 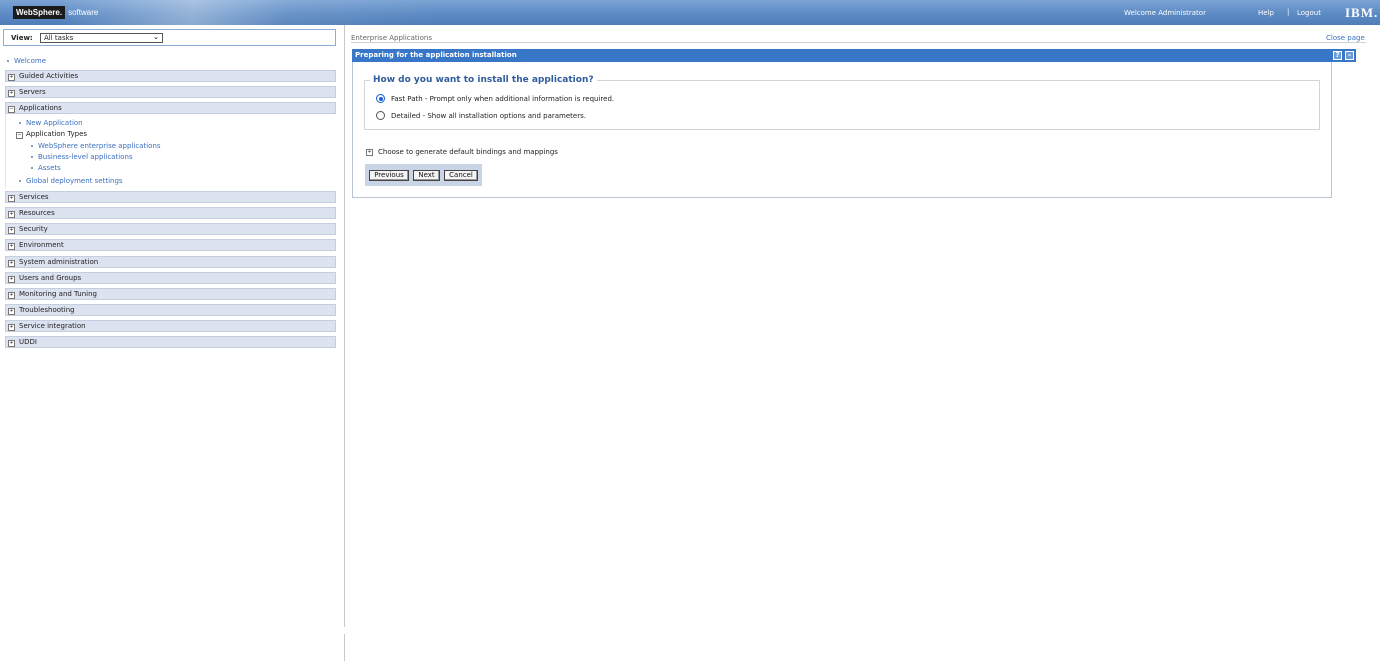 What do you see at coordinates (52, 326) in the screenshot?
I see `nav-category-label: Service integration` at bounding box center [52, 326].